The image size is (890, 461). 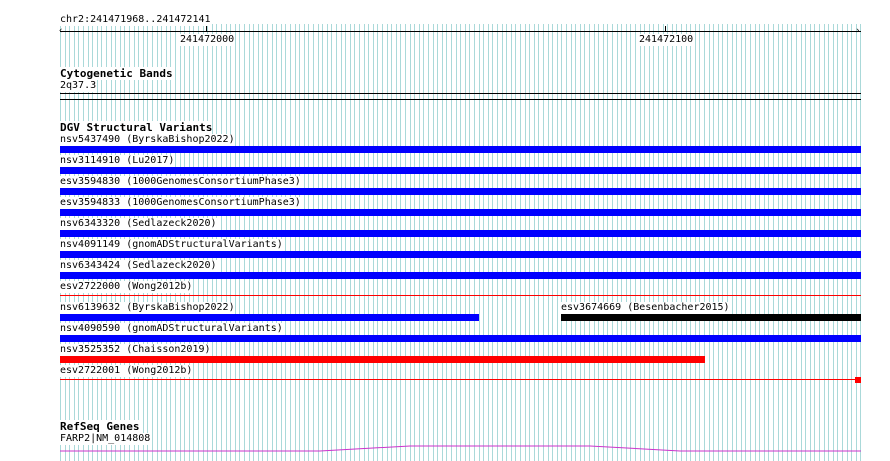 What do you see at coordinates (126, 371) in the screenshot?
I see `variant-label: esv2722001 (Wong2012b)` at bounding box center [126, 371].